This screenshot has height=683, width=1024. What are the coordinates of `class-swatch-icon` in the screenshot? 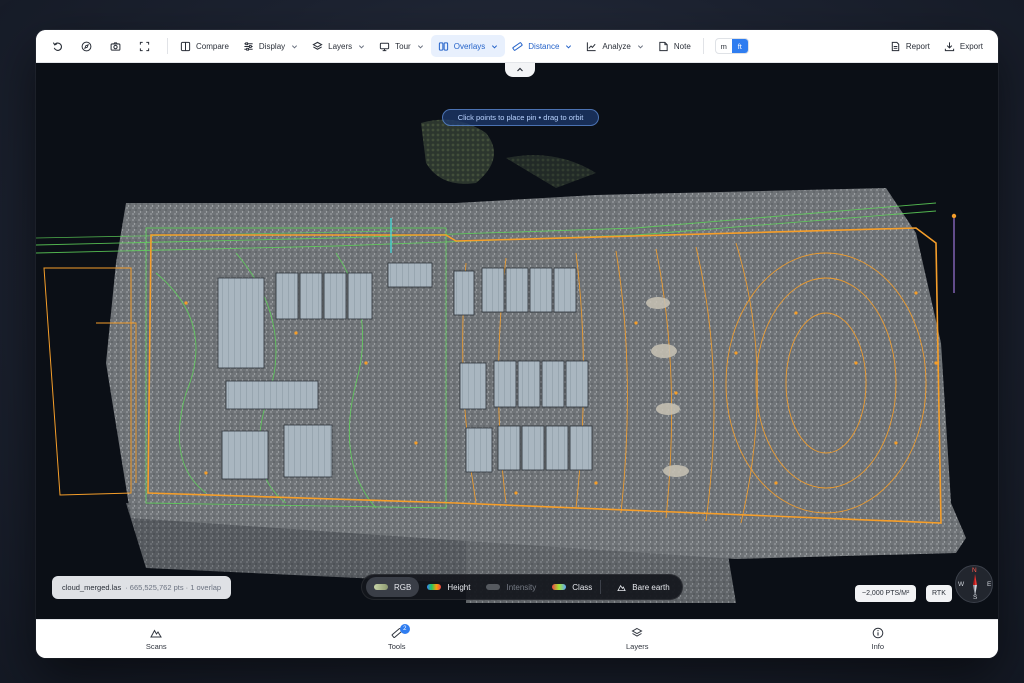 It's located at (559, 587).